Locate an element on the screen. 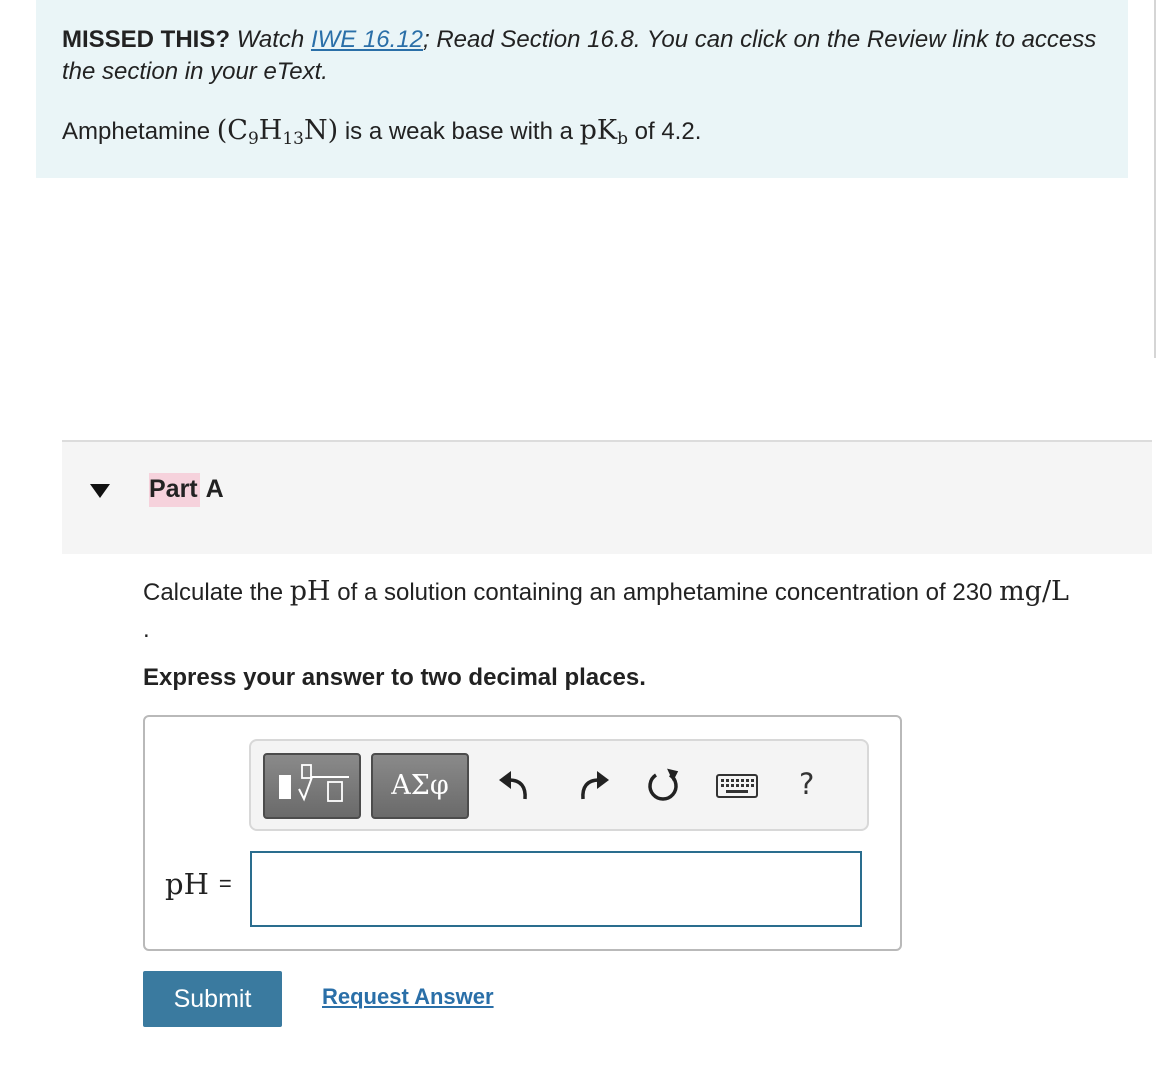 The image size is (1170, 1086). request-answer-link: Request Answer is located at coordinates (408, 997).